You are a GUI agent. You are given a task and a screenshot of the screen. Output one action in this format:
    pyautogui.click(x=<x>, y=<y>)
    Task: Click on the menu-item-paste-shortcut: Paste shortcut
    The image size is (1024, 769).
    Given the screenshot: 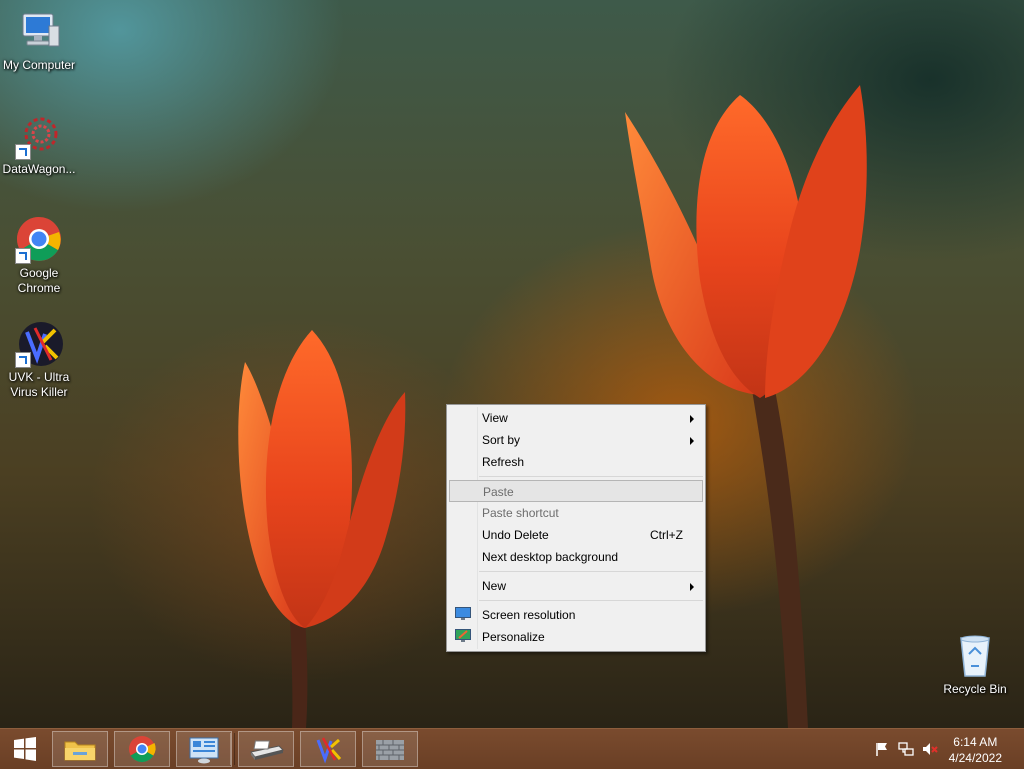 What is the action you would take?
    pyautogui.click(x=576, y=513)
    